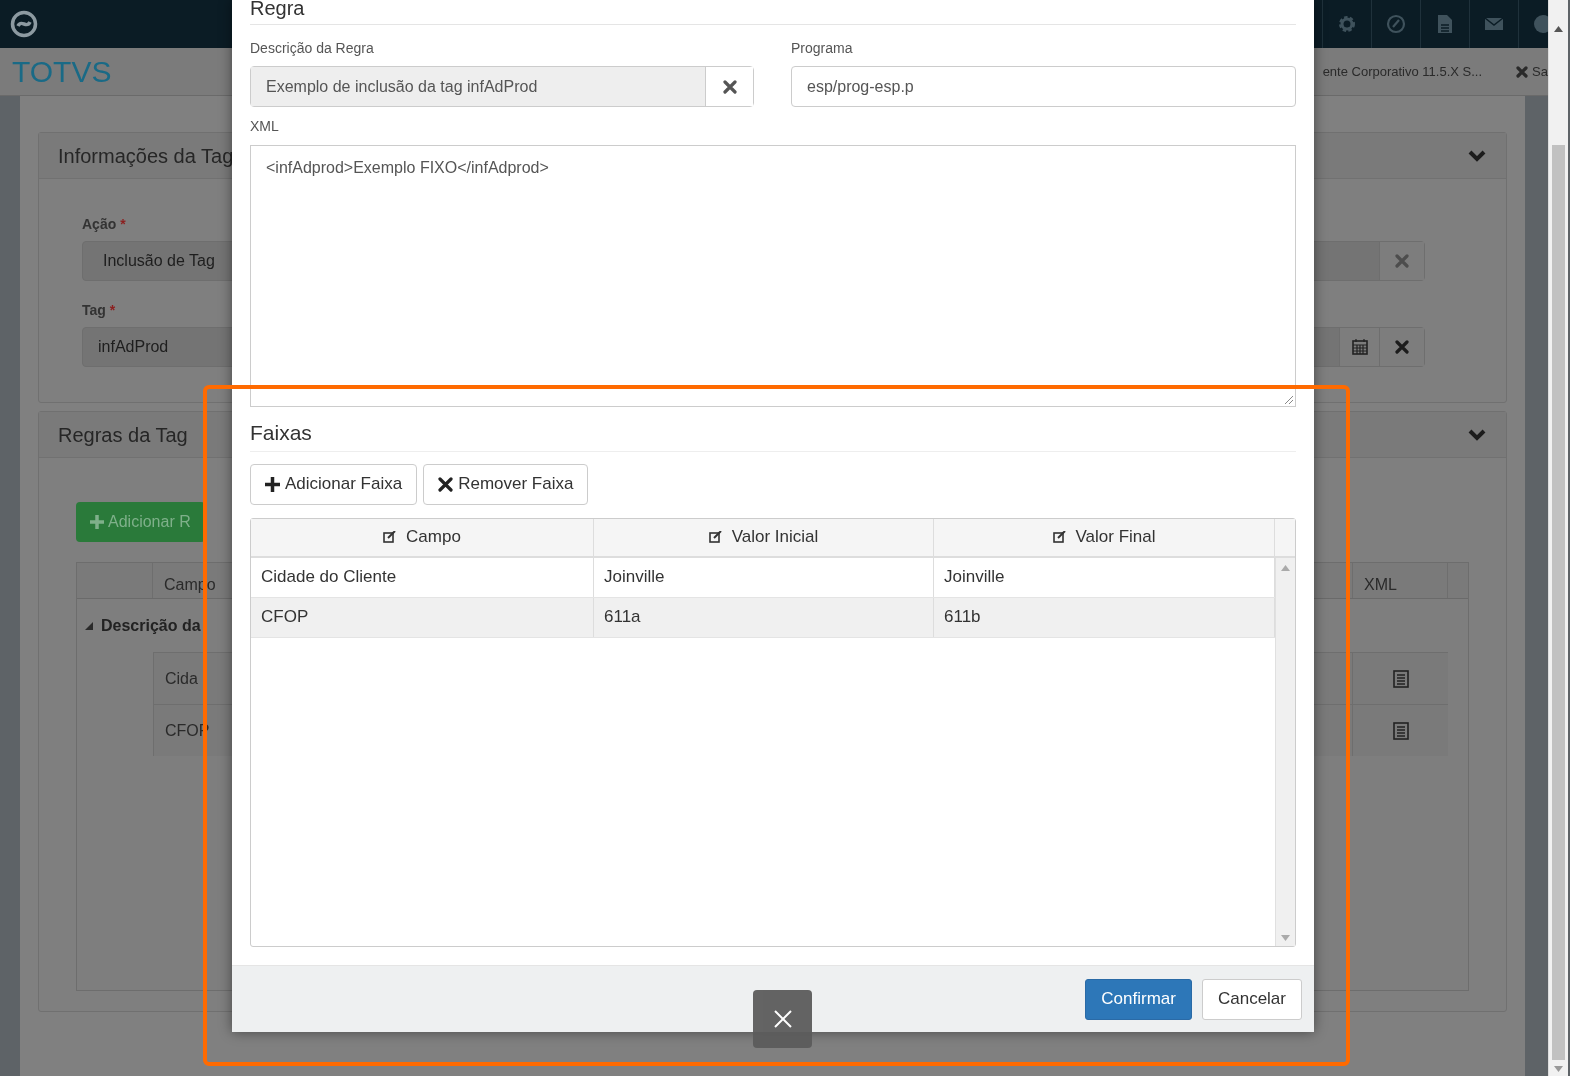  What do you see at coordinates (146, 156) in the screenshot?
I see `section-title: Informações da Tag` at bounding box center [146, 156].